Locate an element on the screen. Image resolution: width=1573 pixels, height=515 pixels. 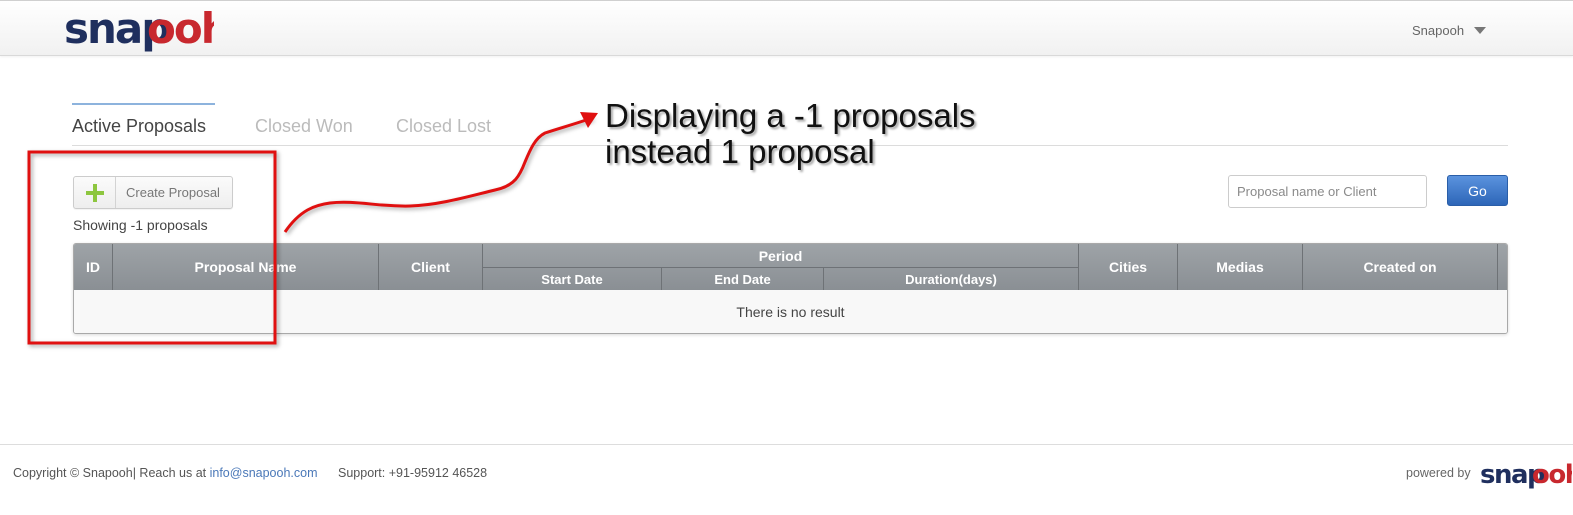
search-input is located at coordinates (1327, 191).